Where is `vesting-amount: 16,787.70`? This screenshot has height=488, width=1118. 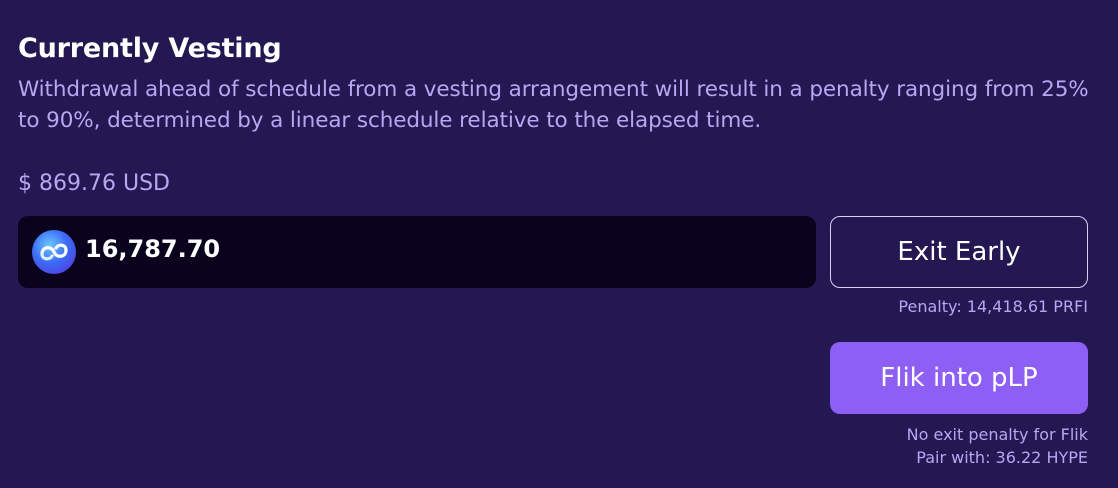 vesting-amount: 16,787.70 is located at coordinates (153, 249).